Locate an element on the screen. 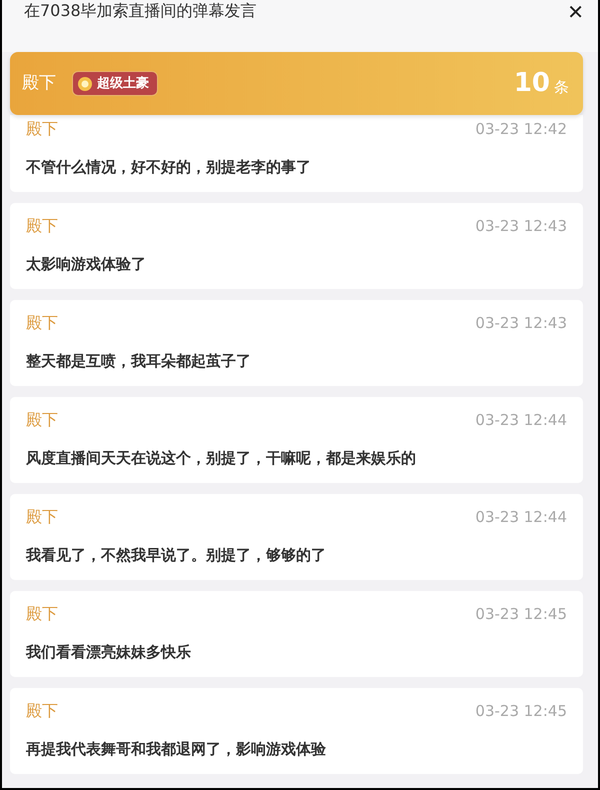  window-title: 在7038毕加索直播间的弹幕发言 is located at coordinates (140, 11).